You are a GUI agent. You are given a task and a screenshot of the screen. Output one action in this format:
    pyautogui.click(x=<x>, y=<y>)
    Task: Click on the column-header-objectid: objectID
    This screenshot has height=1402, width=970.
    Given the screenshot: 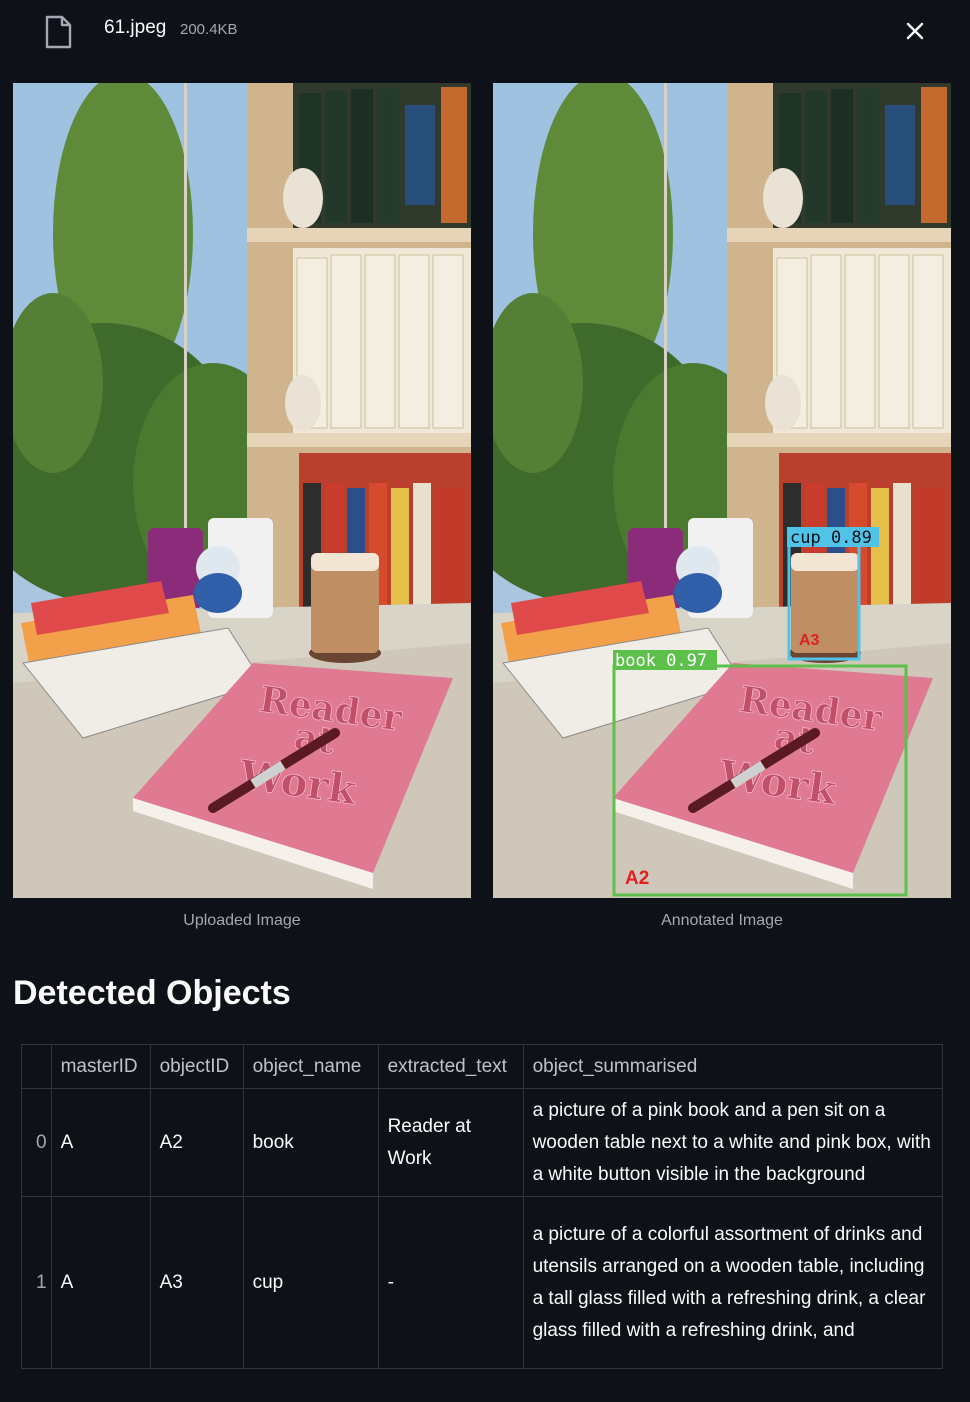 What is the action you would take?
    pyautogui.click(x=196, y=1066)
    